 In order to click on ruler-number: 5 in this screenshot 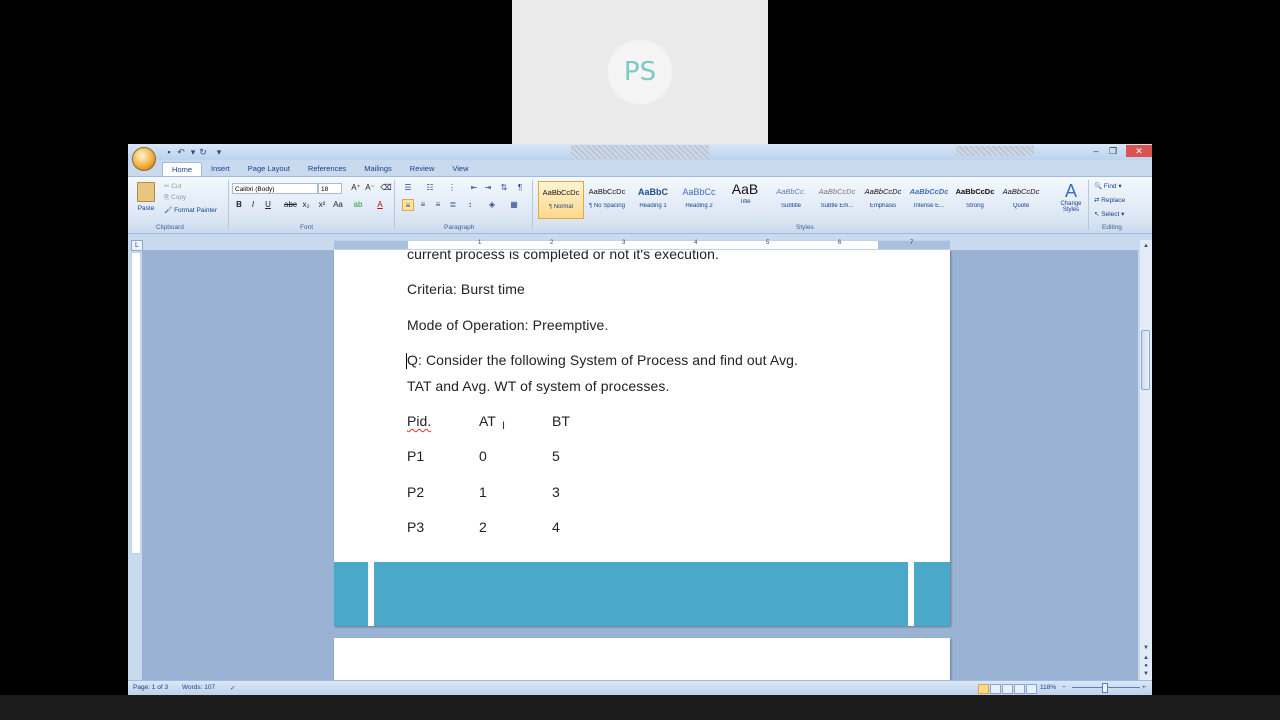, I will do `click(768, 243)`.